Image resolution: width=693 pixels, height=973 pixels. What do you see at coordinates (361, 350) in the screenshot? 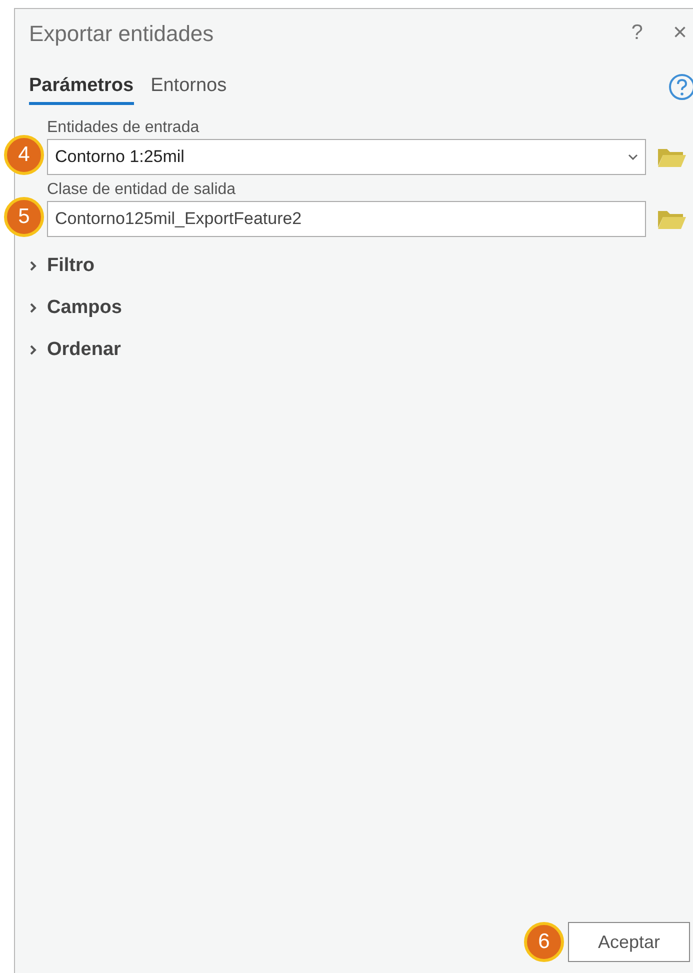
I see `section-expander: Ordenar` at bounding box center [361, 350].